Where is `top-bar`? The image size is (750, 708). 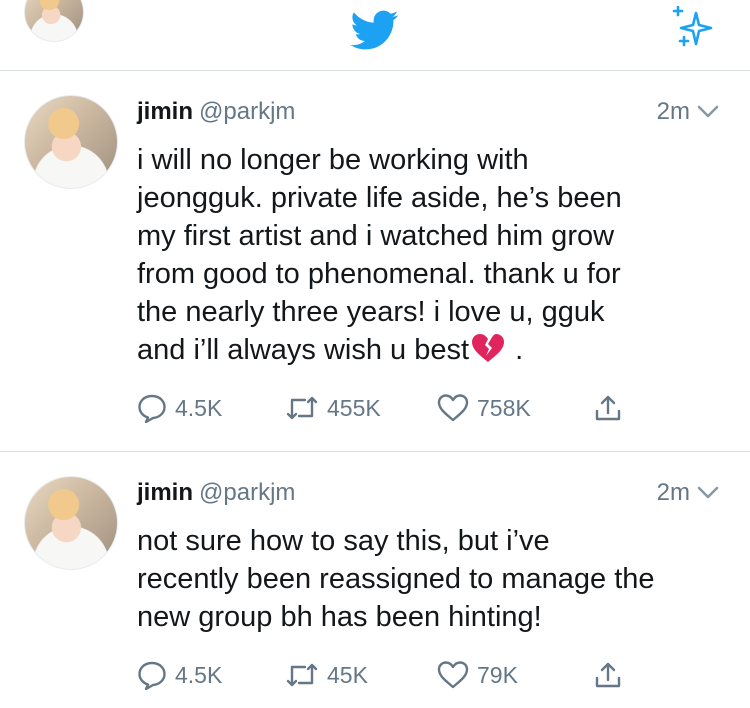
top-bar is located at coordinates (375, 35).